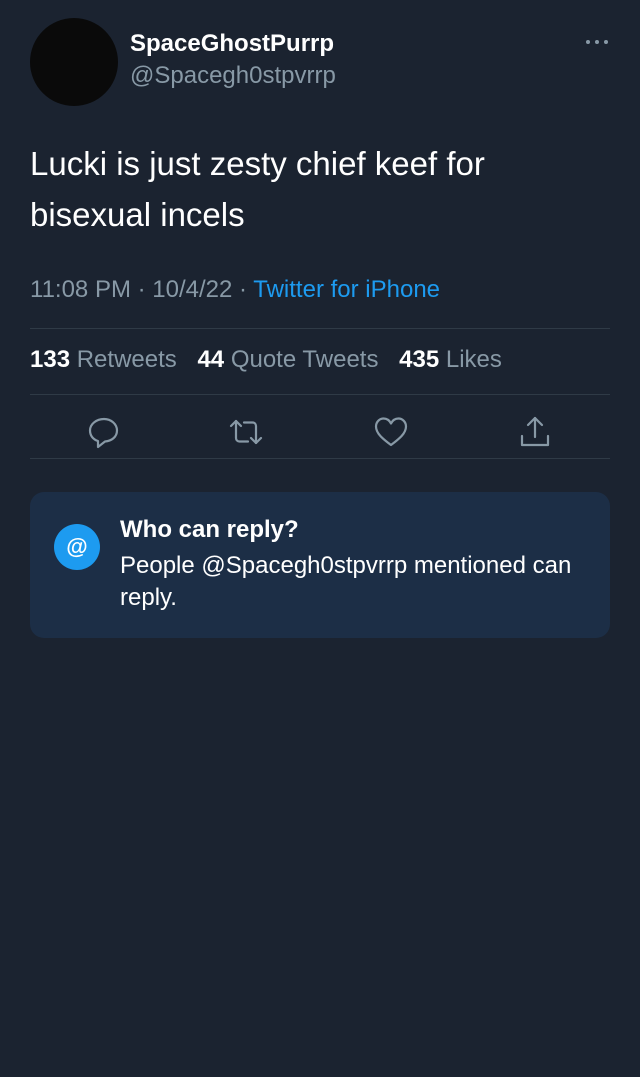  I want to click on tweet-time: 11:08 PM, so click(80, 289).